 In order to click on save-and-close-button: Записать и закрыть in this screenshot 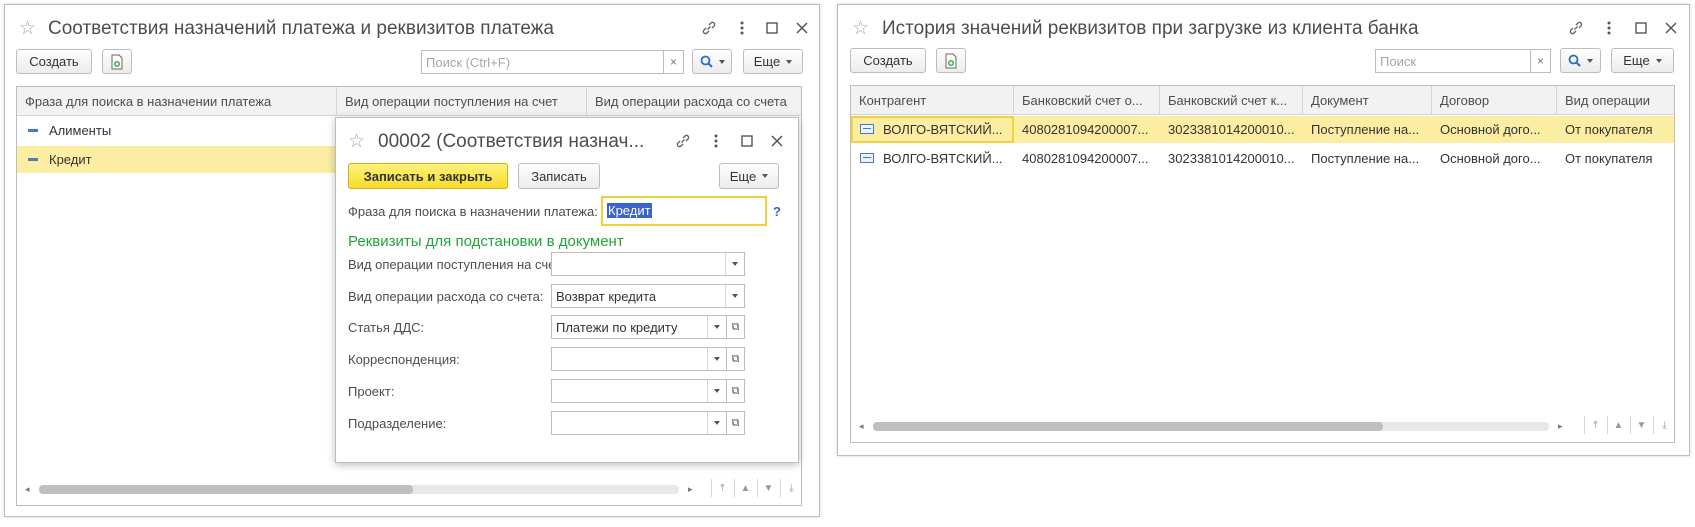, I will do `click(428, 176)`.